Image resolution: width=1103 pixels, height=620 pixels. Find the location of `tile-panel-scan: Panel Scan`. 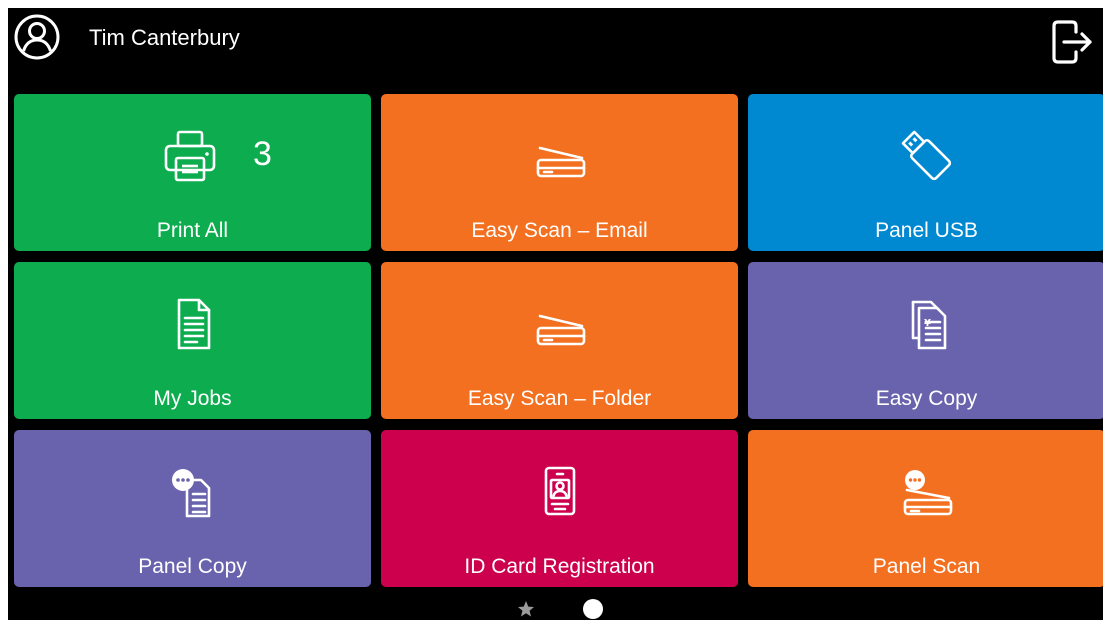

tile-panel-scan: Panel Scan is located at coordinates (925, 508).